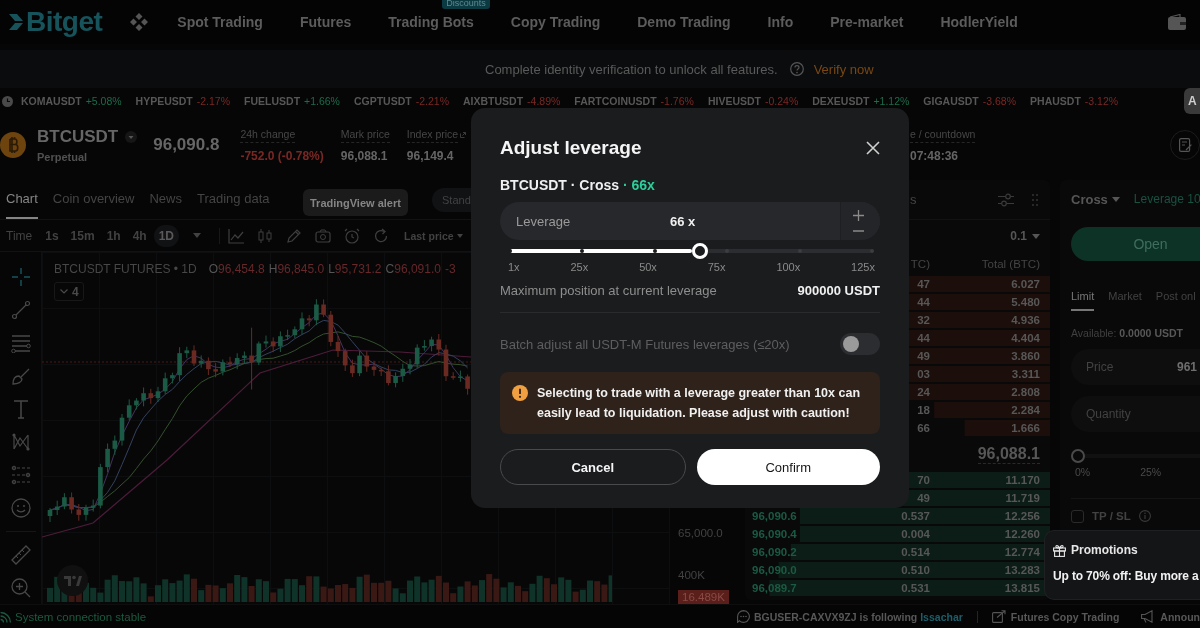 The width and height of the screenshot is (1200, 628). Describe the element at coordinates (466, 4) in the screenshot. I see `promo-badge: Discounts` at that location.